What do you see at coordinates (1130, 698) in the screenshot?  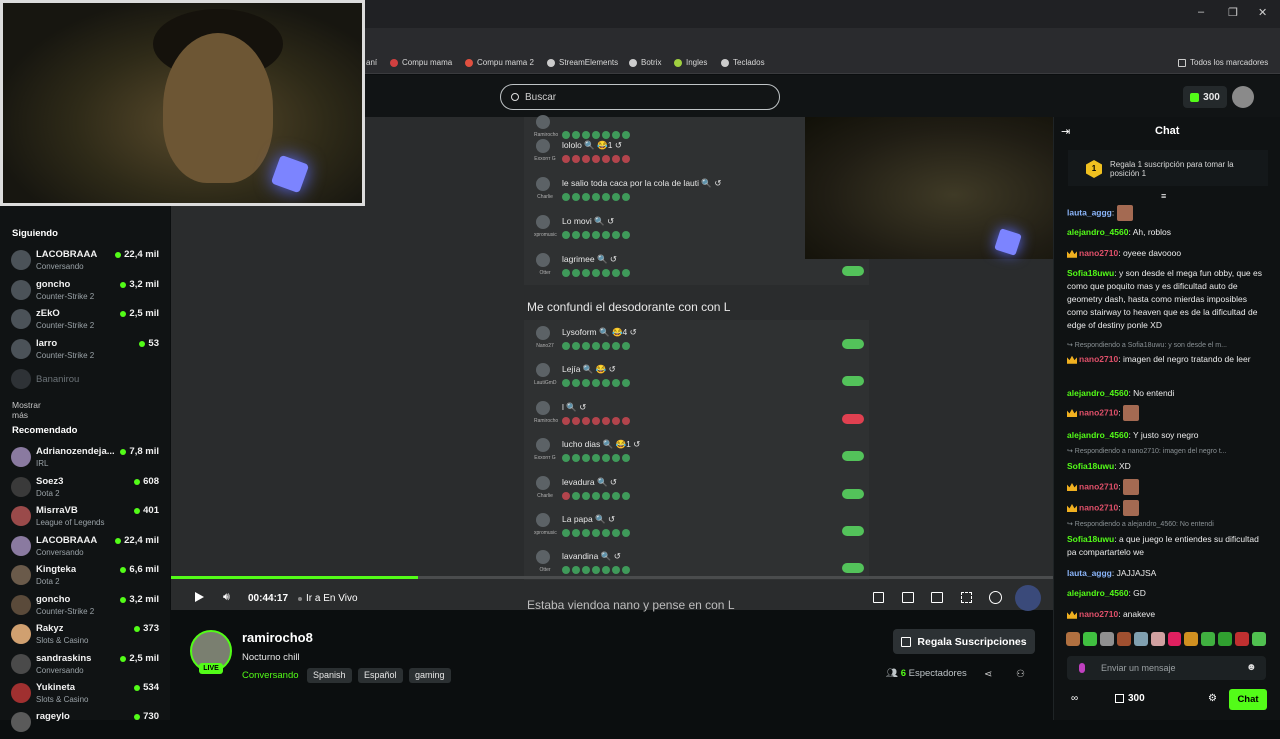 I see `chat-points: 300` at bounding box center [1130, 698].